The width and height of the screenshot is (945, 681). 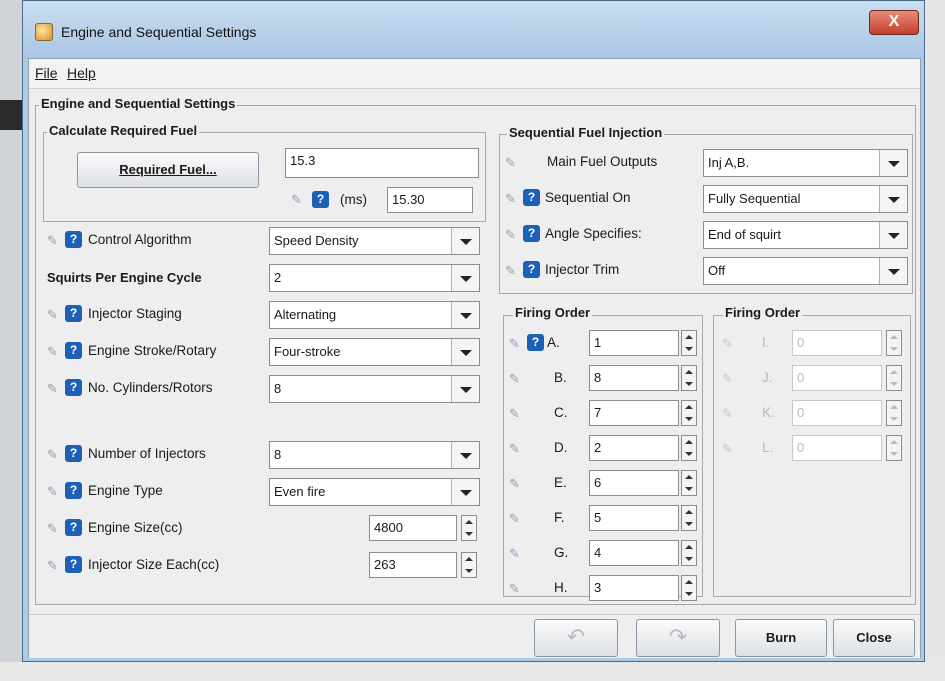 I want to click on desktop-background-right-fill, so click(x=934, y=340).